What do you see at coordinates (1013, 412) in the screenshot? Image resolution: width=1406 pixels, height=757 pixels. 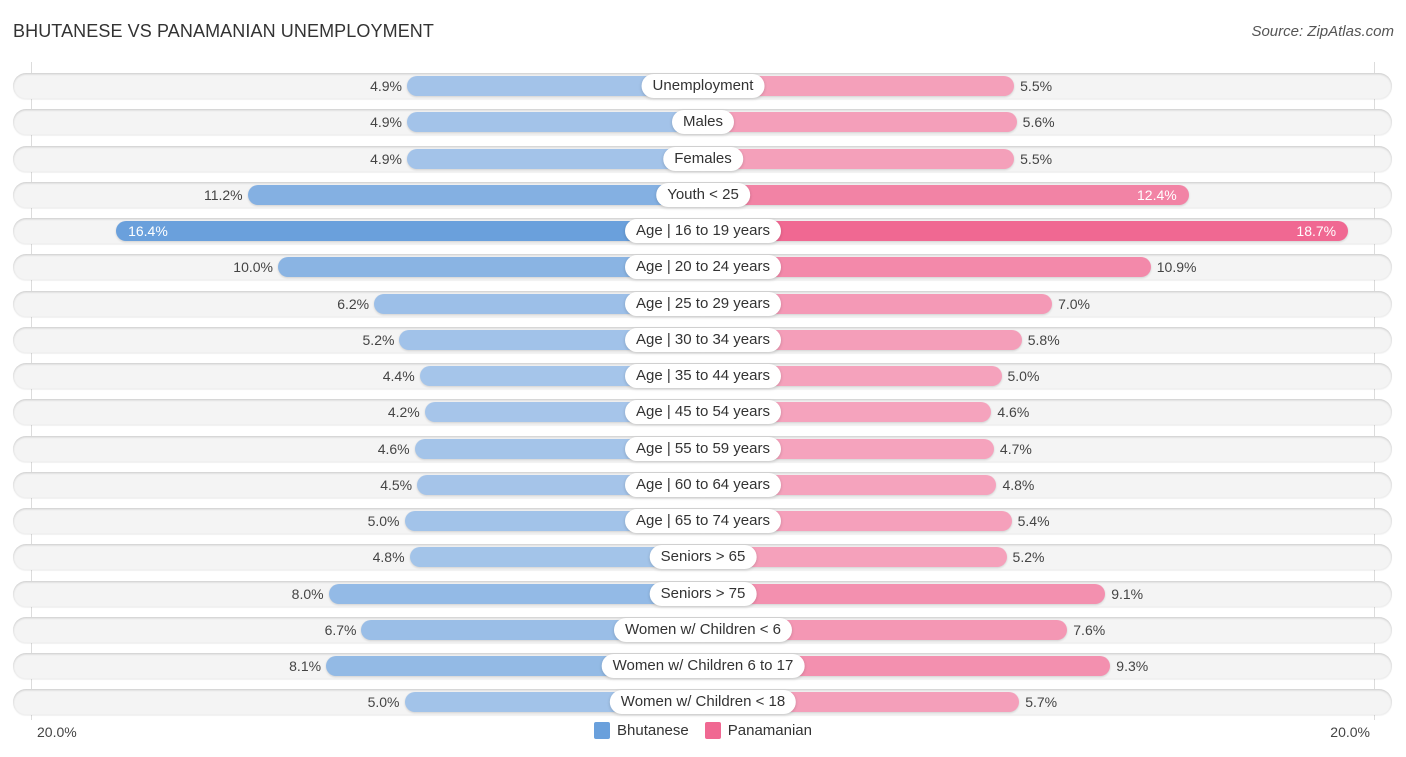 I see `value-label-panamanian: 4.6%` at bounding box center [1013, 412].